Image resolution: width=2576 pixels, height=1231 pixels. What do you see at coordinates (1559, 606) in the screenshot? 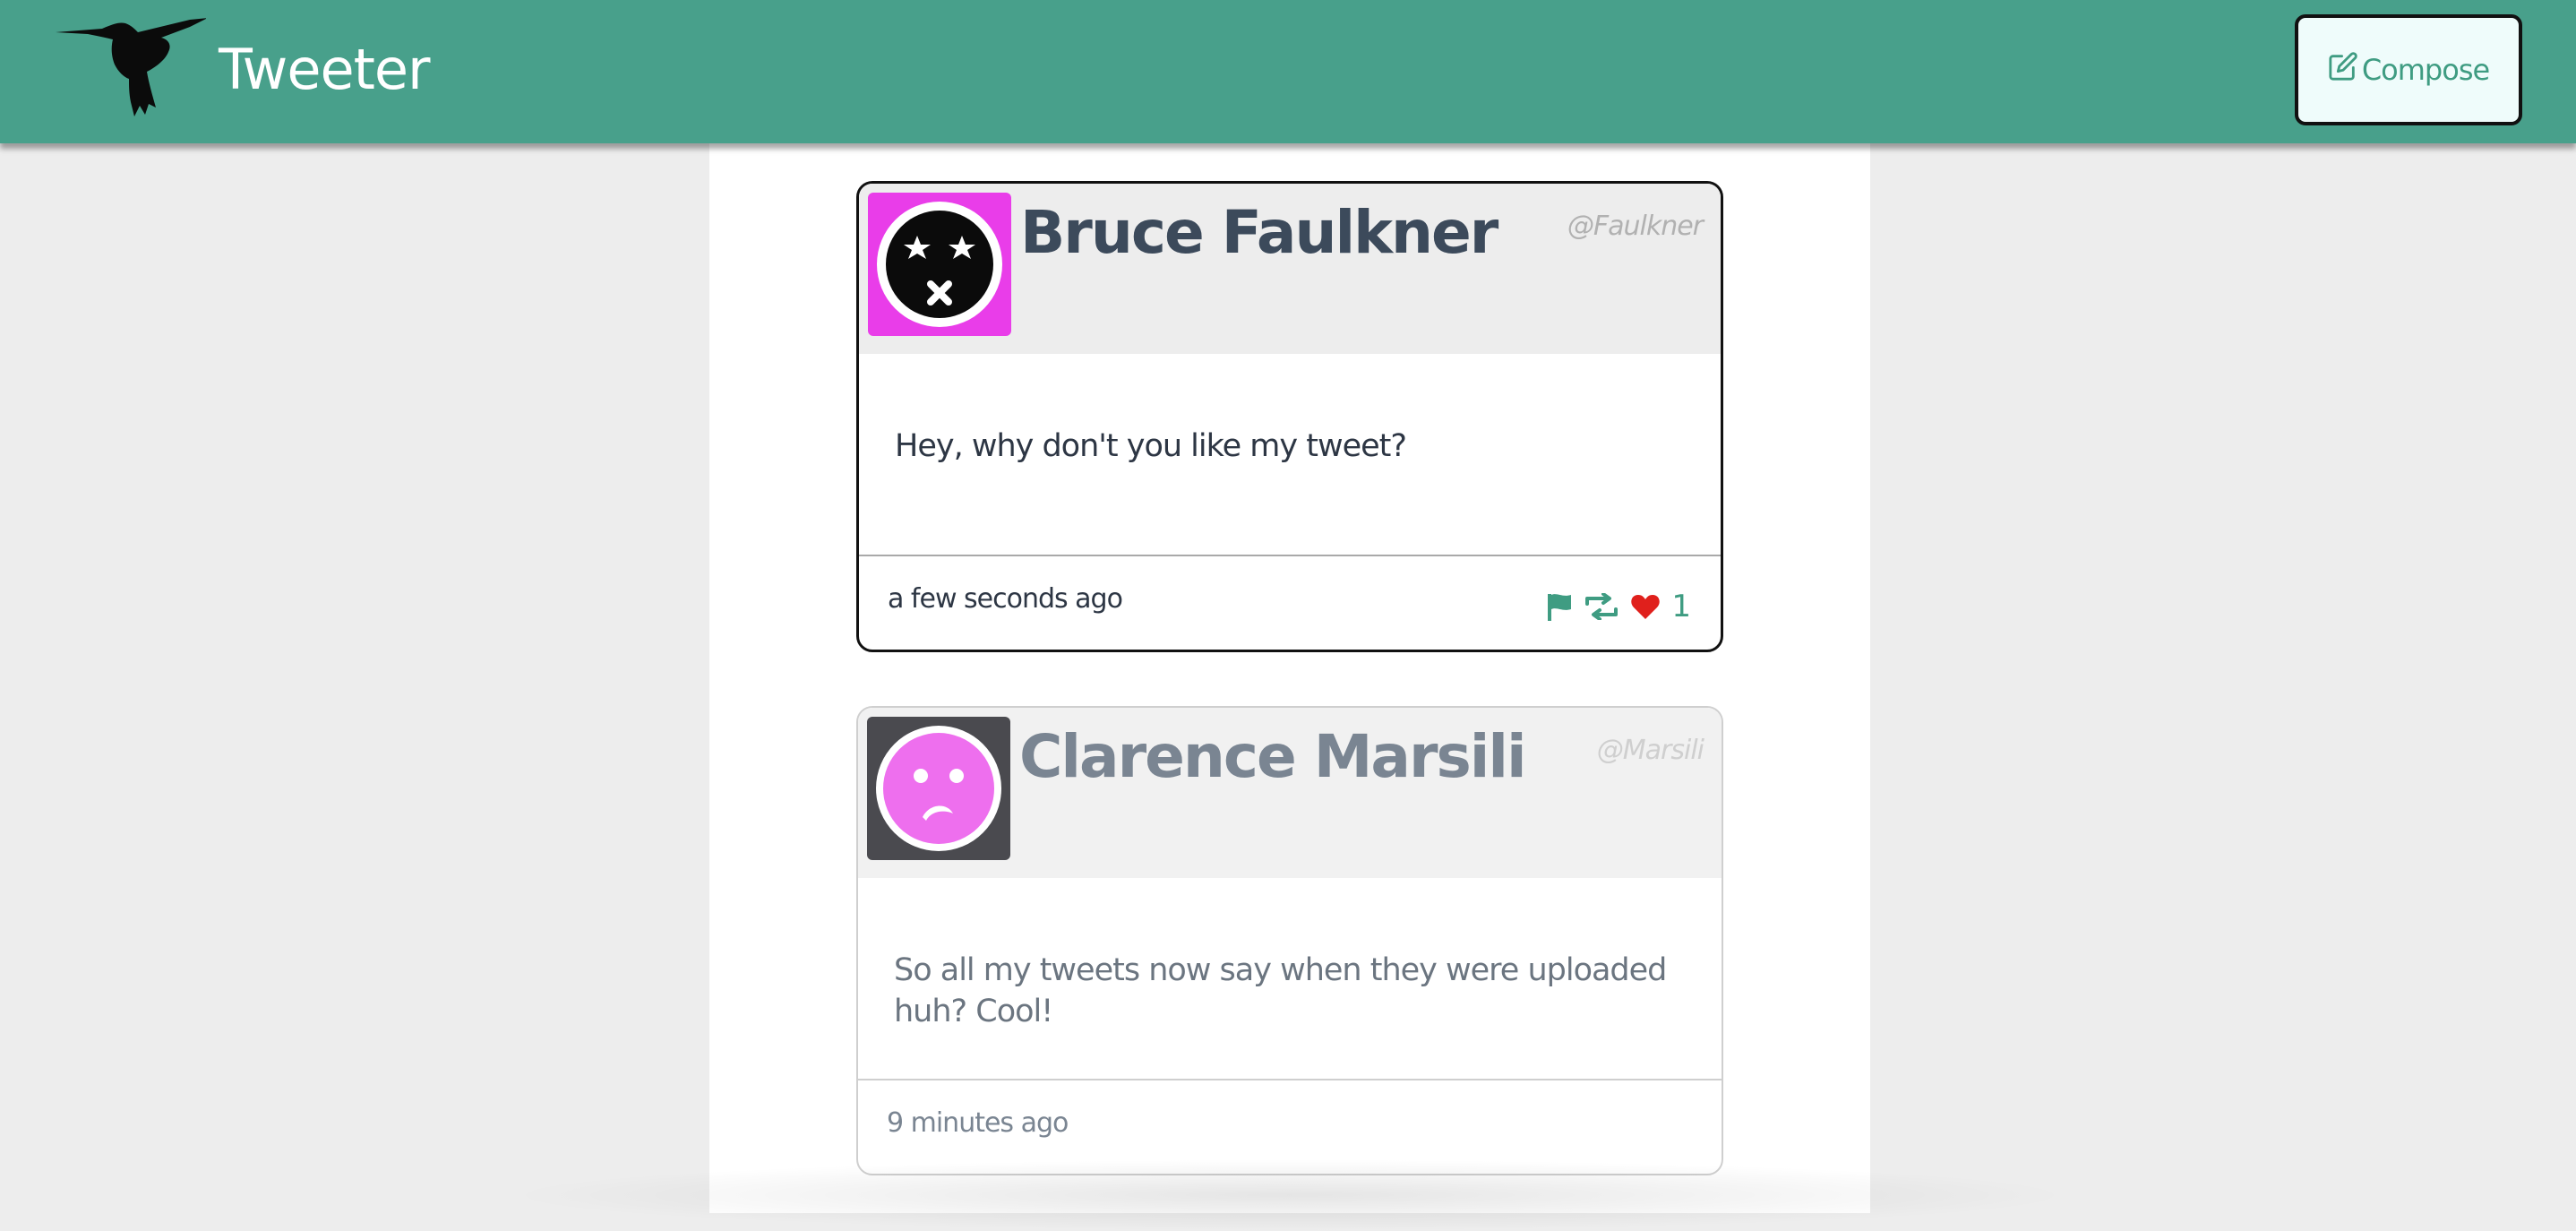
I see `flag-icon` at bounding box center [1559, 606].